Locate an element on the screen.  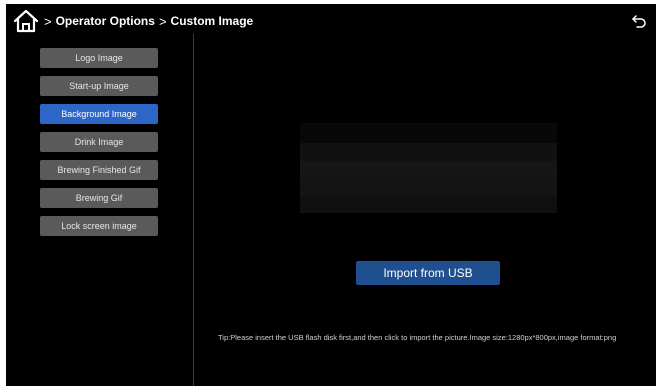
panel-divider is located at coordinates (193, 210).